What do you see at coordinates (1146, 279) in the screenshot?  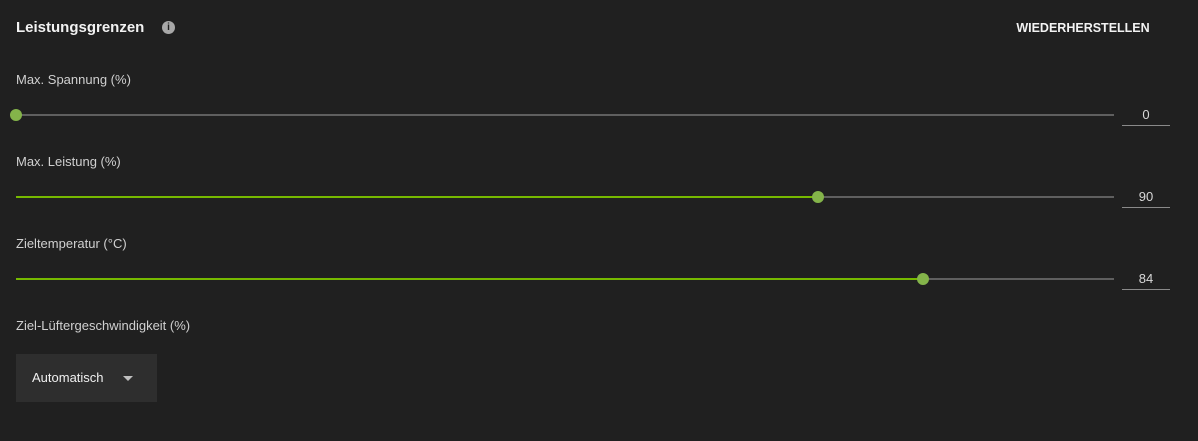 I see `temperature-value-field: 84` at bounding box center [1146, 279].